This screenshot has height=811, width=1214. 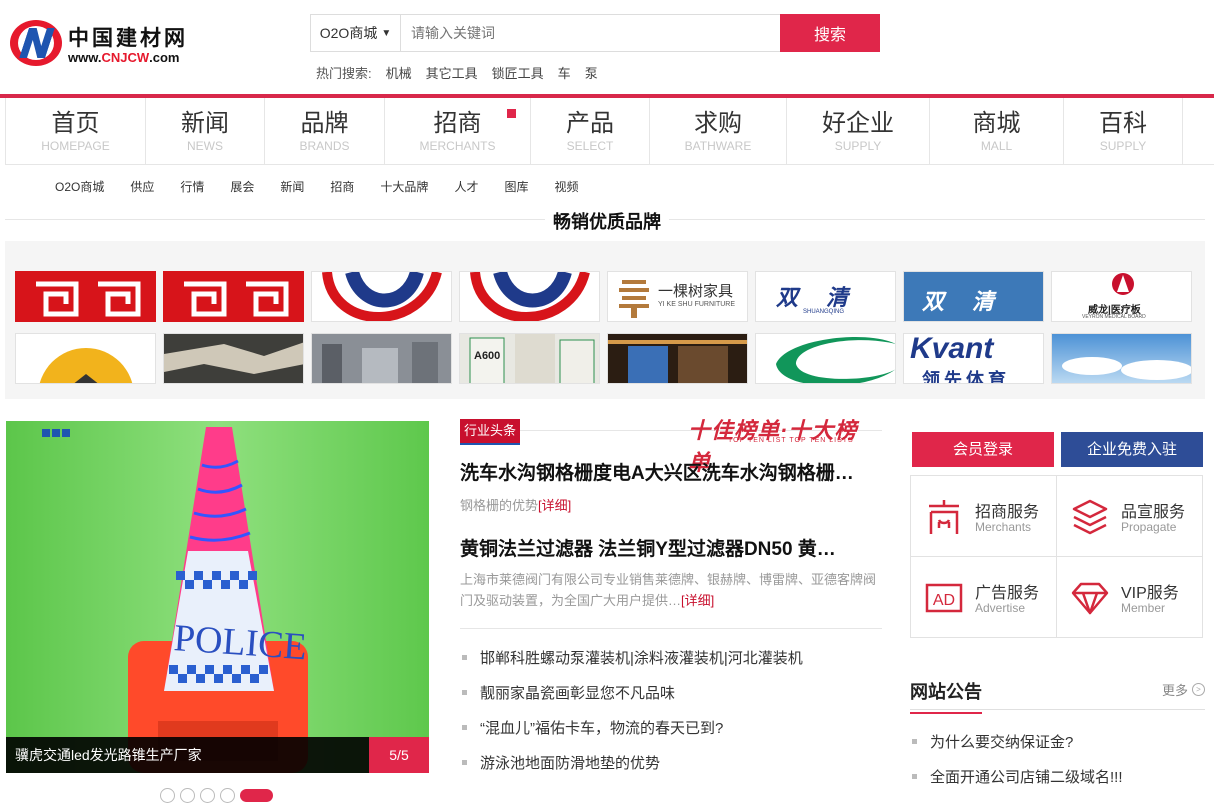 What do you see at coordinates (529, 358) in the screenshot?
I see `brand-photo-tile: A600` at bounding box center [529, 358].